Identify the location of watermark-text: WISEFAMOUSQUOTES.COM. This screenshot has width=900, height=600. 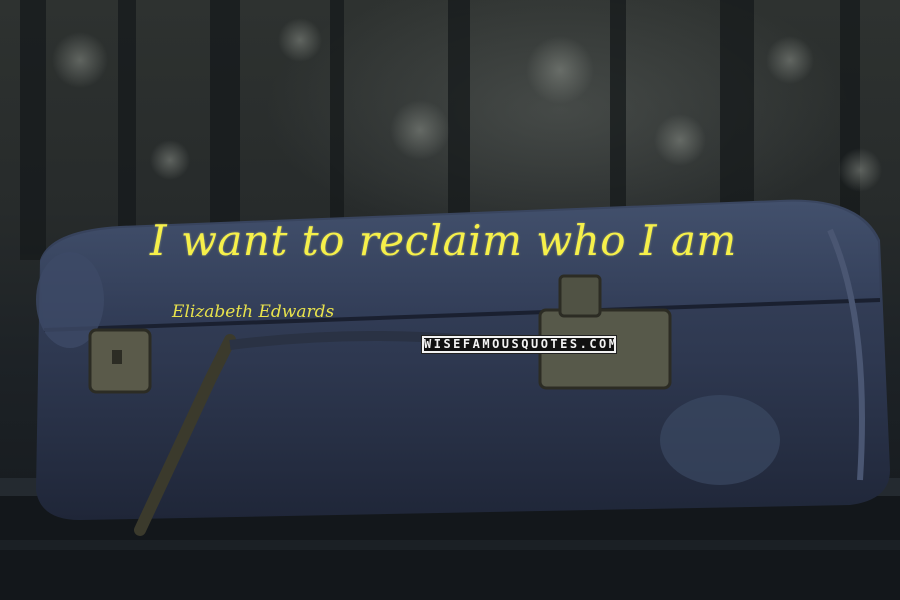
(519, 344).